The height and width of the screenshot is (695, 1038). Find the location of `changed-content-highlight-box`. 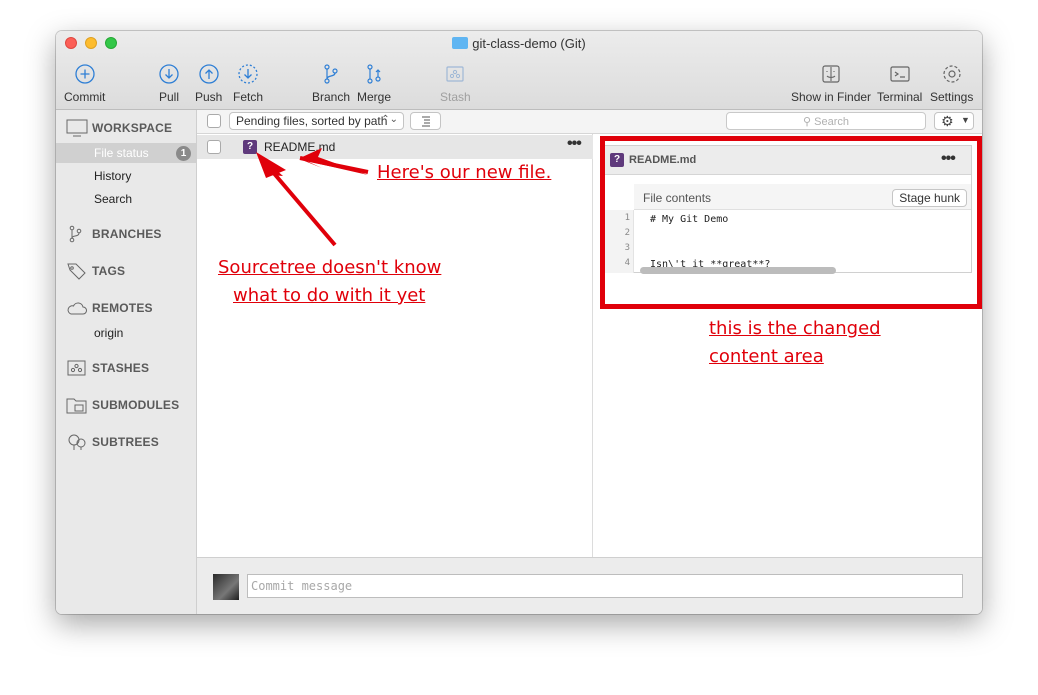

changed-content-highlight-box is located at coordinates (791, 222).